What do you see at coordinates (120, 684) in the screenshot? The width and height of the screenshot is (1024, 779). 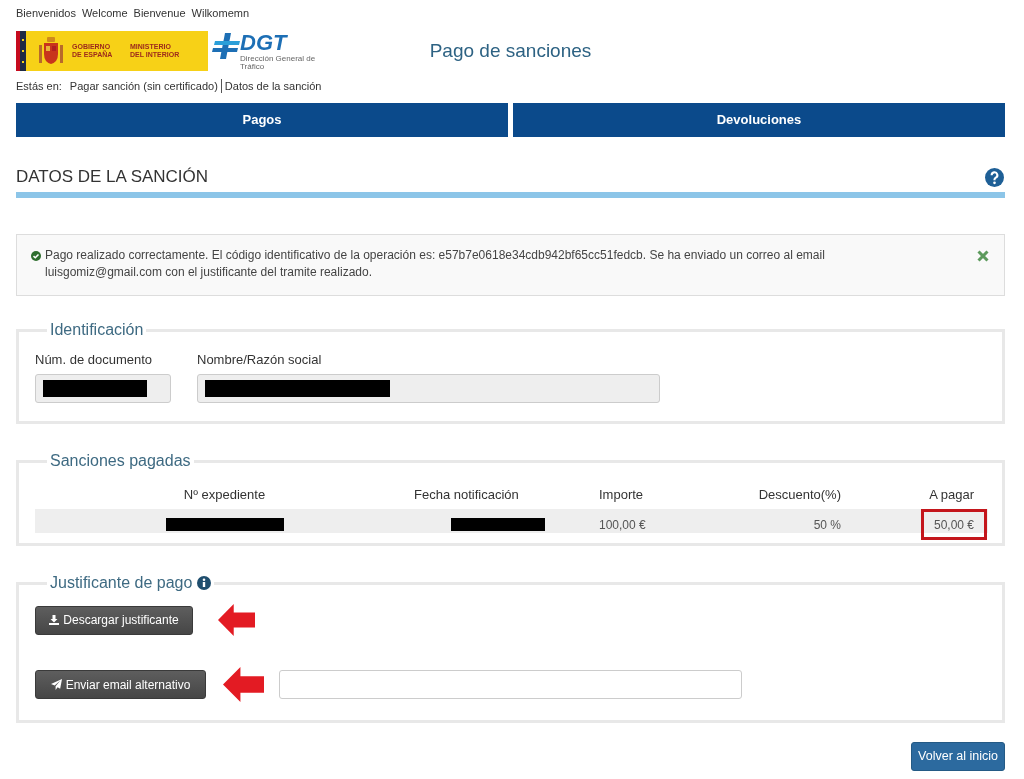 I see `send-button: Enviar email alternativo` at bounding box center [120, 684].